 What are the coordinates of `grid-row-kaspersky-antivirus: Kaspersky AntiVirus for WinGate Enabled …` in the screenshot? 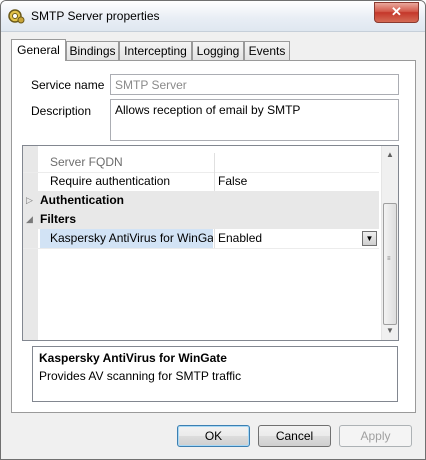 It's located at (201, 239).